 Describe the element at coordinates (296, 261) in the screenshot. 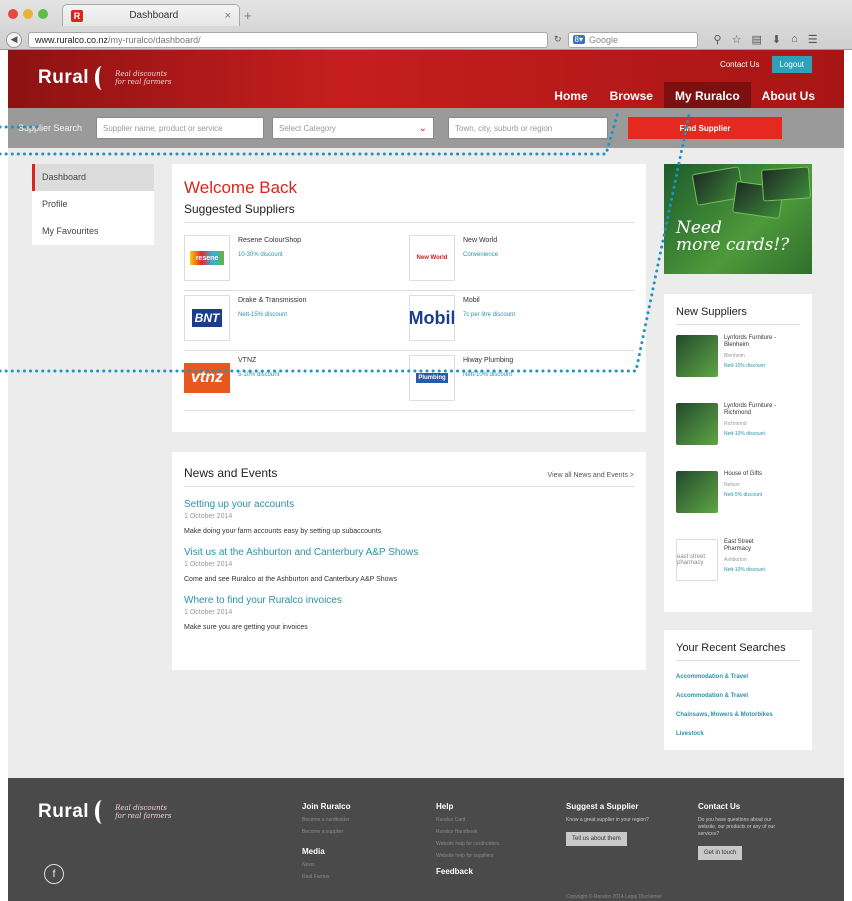

I see `supplier-card: resene Resene ColourShop 10-30% discount` at that location.